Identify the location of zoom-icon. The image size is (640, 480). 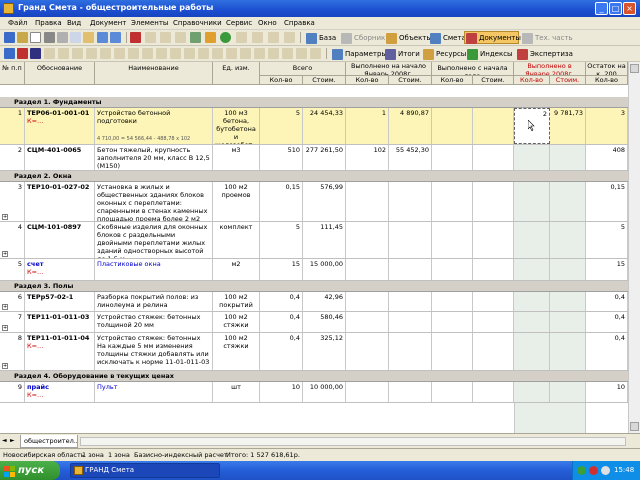
(161, 53).